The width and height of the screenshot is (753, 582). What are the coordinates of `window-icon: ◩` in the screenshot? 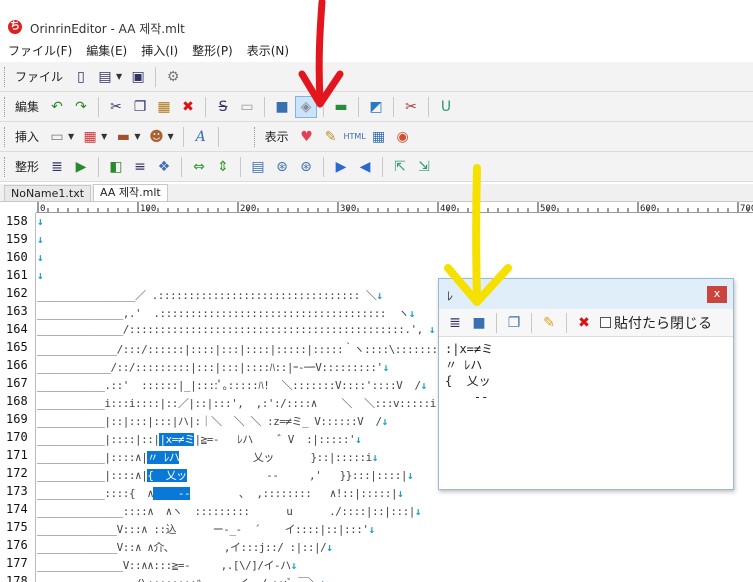 It's located at (376, 107).